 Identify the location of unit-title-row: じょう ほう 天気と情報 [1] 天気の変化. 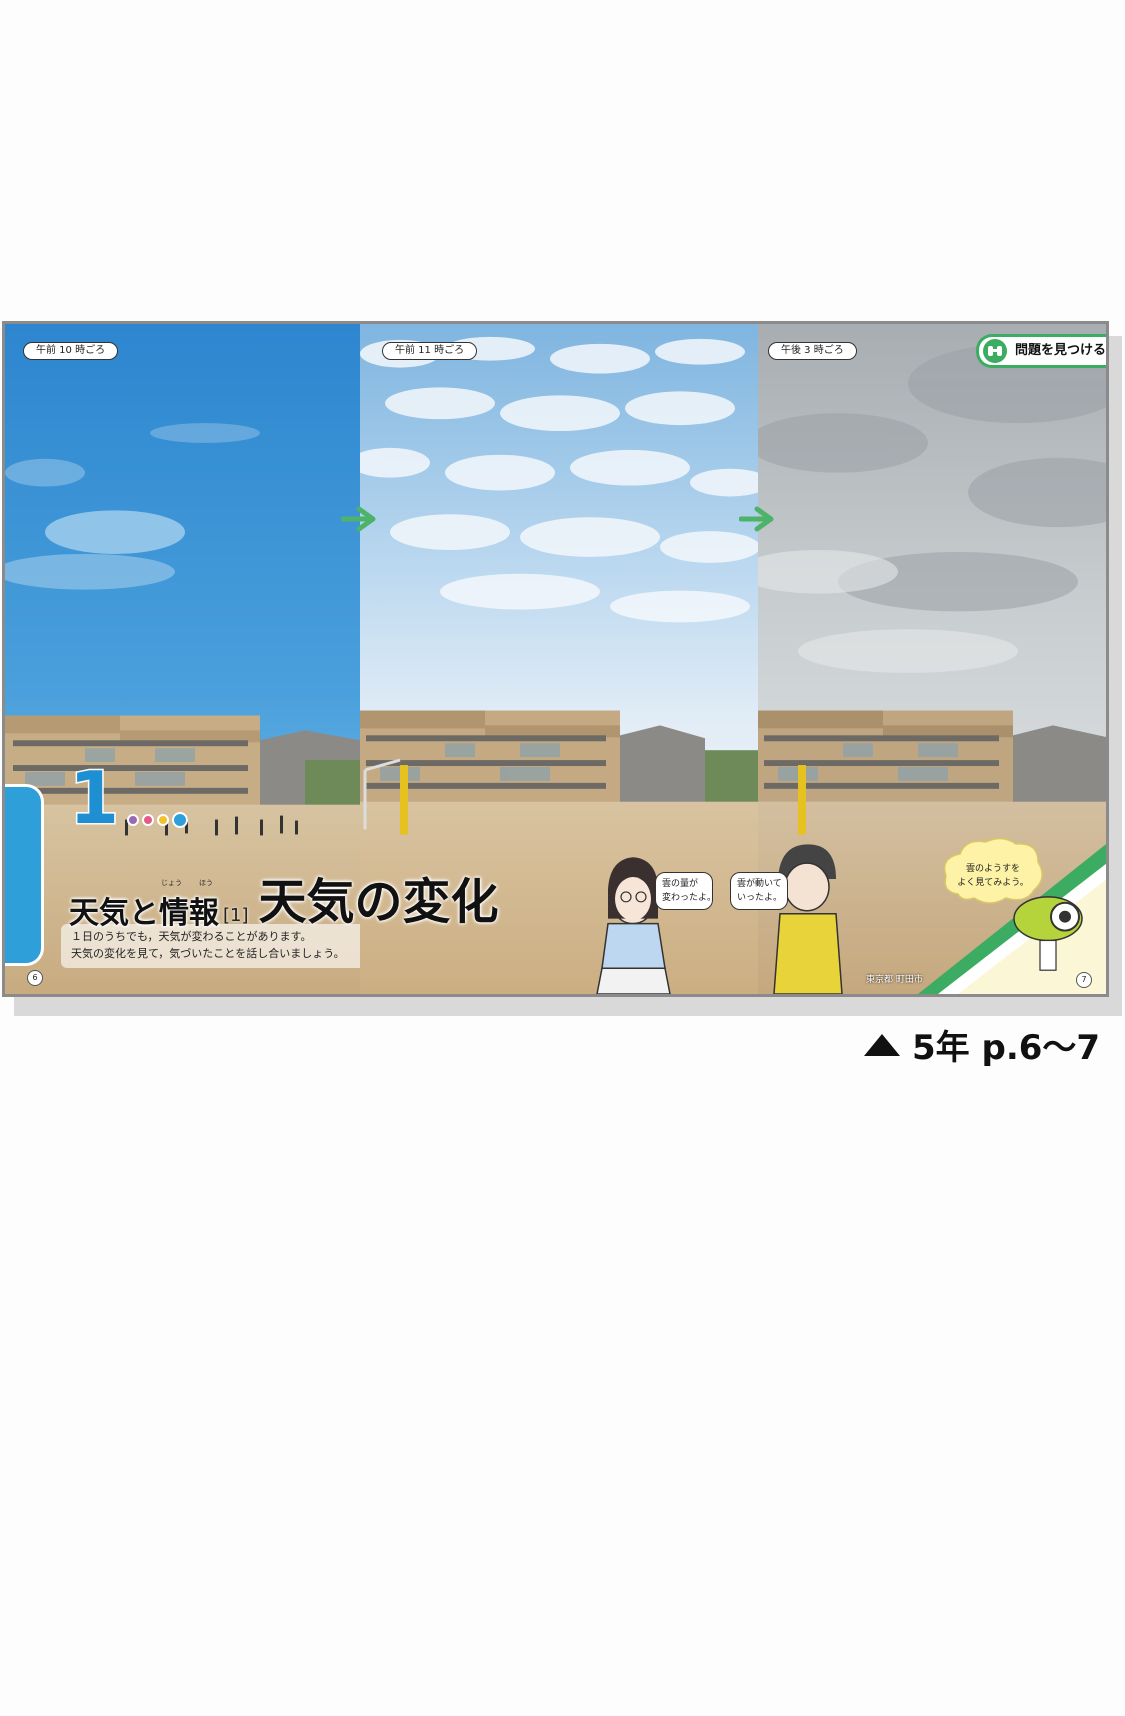
(284, 897).